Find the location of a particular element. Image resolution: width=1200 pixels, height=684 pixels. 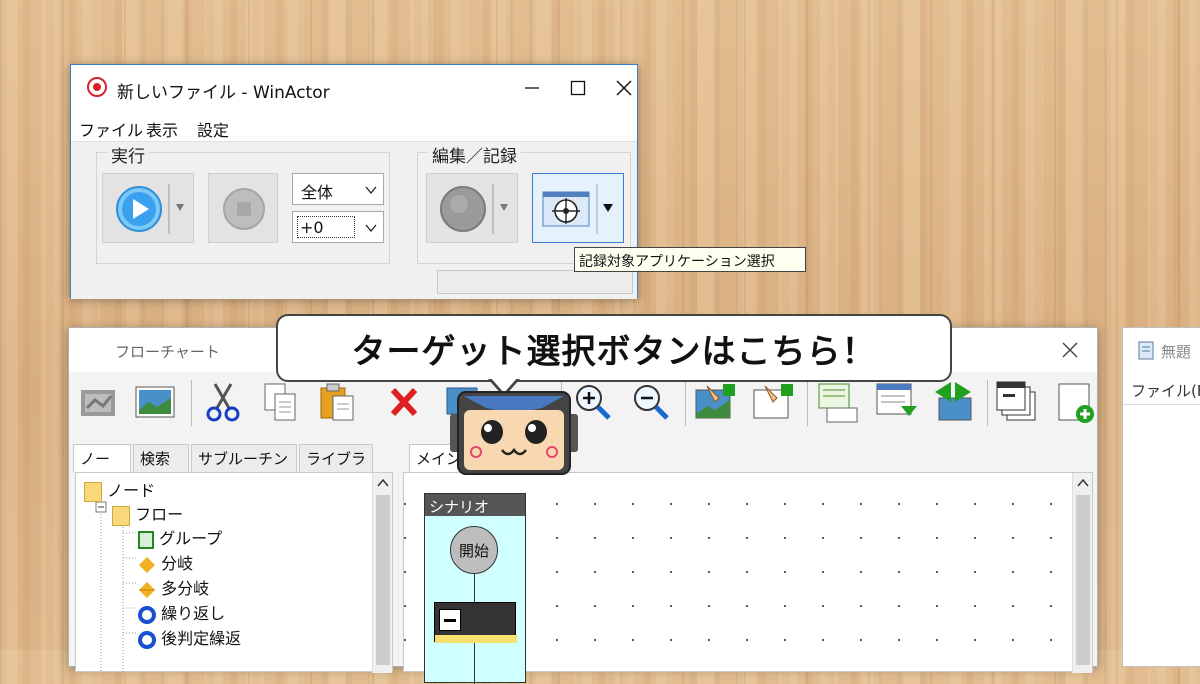

run-group-label: 実行 is located at coordinates (128, 154).